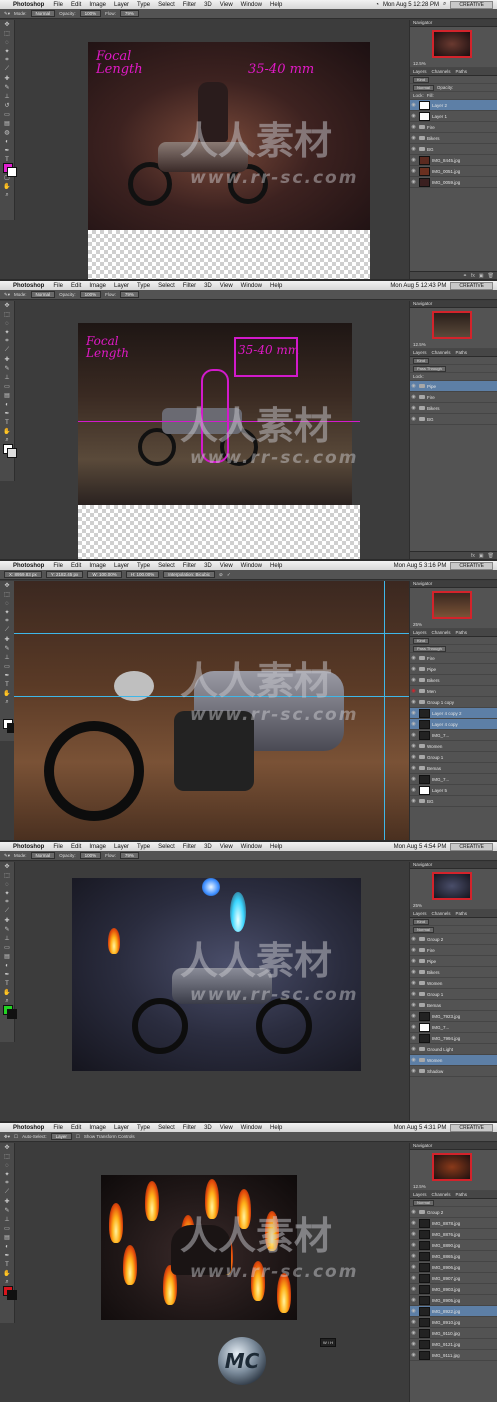 Image resolution: width=497 pixels, height=1402 pixels. What do you see at coordinates (453, 1300) in the screenshot?
I see `layer-row: ◉ IMG_8905.jpg` at bounding box center [453, 1300].